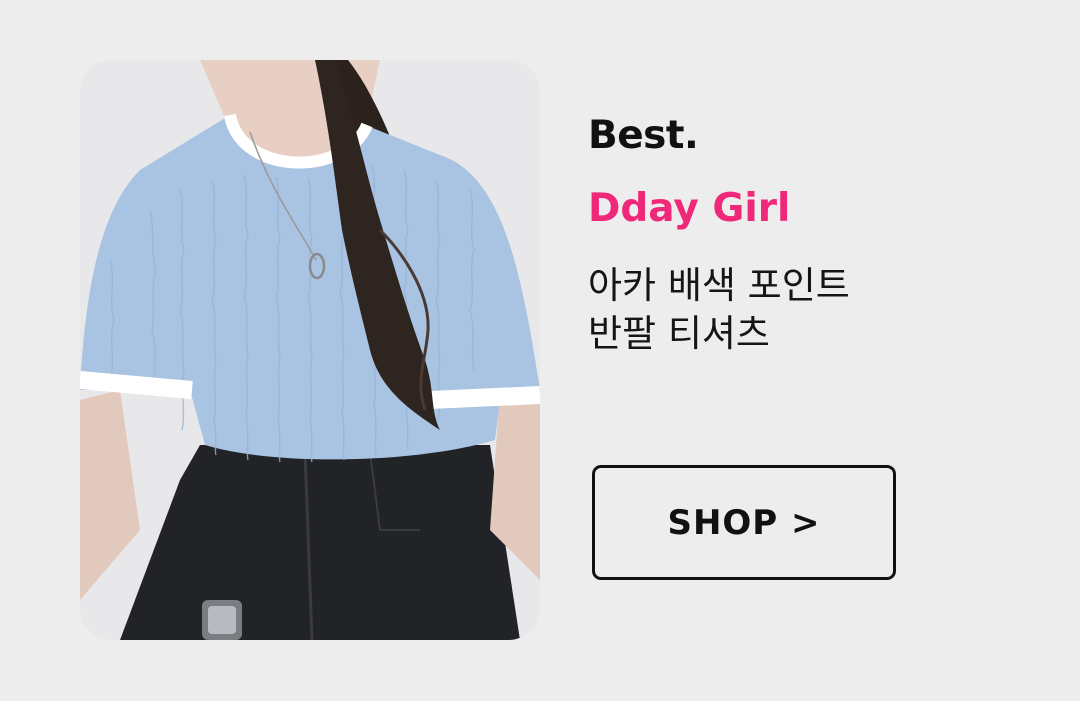 The image size is (1080, 701). I want to click on product-title-line-2: 반팔 티셔츠, so click(679, 333).